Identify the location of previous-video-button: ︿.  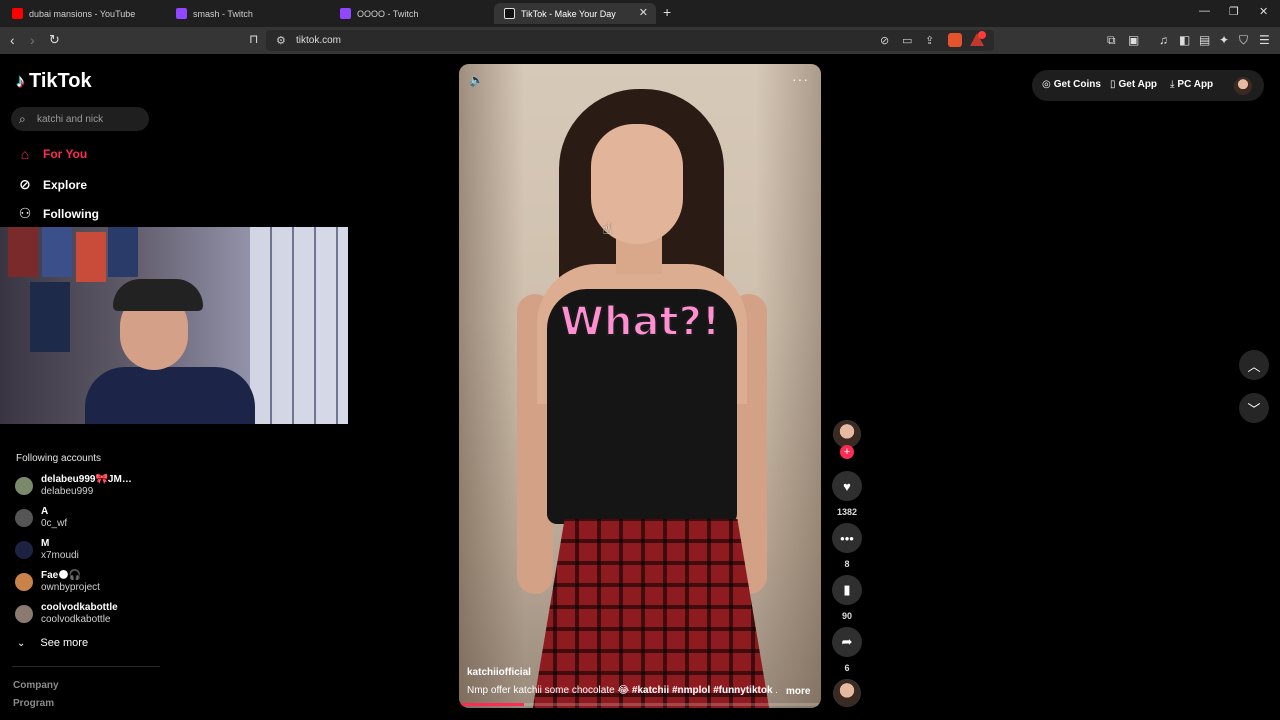
(1254, 365).